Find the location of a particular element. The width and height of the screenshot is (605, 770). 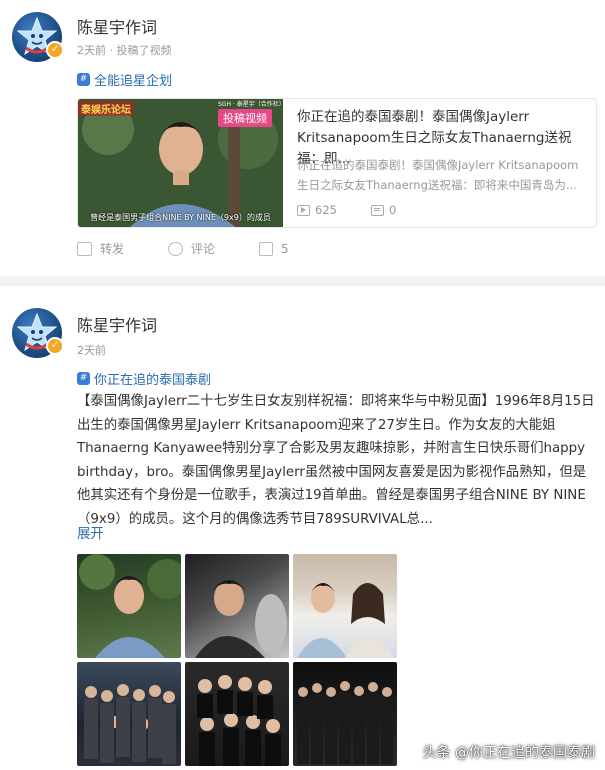

video-stats: 625 0 is located at coordinates (346, 210).